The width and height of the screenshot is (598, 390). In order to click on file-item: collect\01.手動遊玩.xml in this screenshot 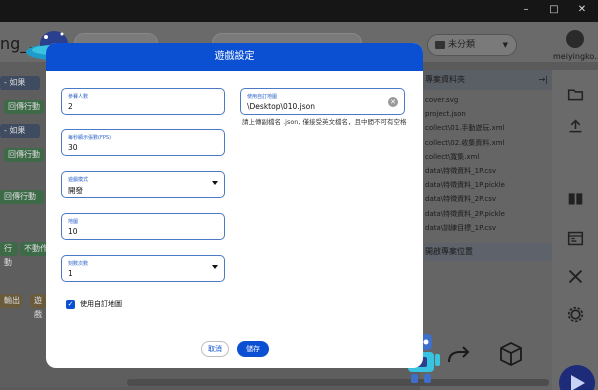, I will do `click(486, 128)`.